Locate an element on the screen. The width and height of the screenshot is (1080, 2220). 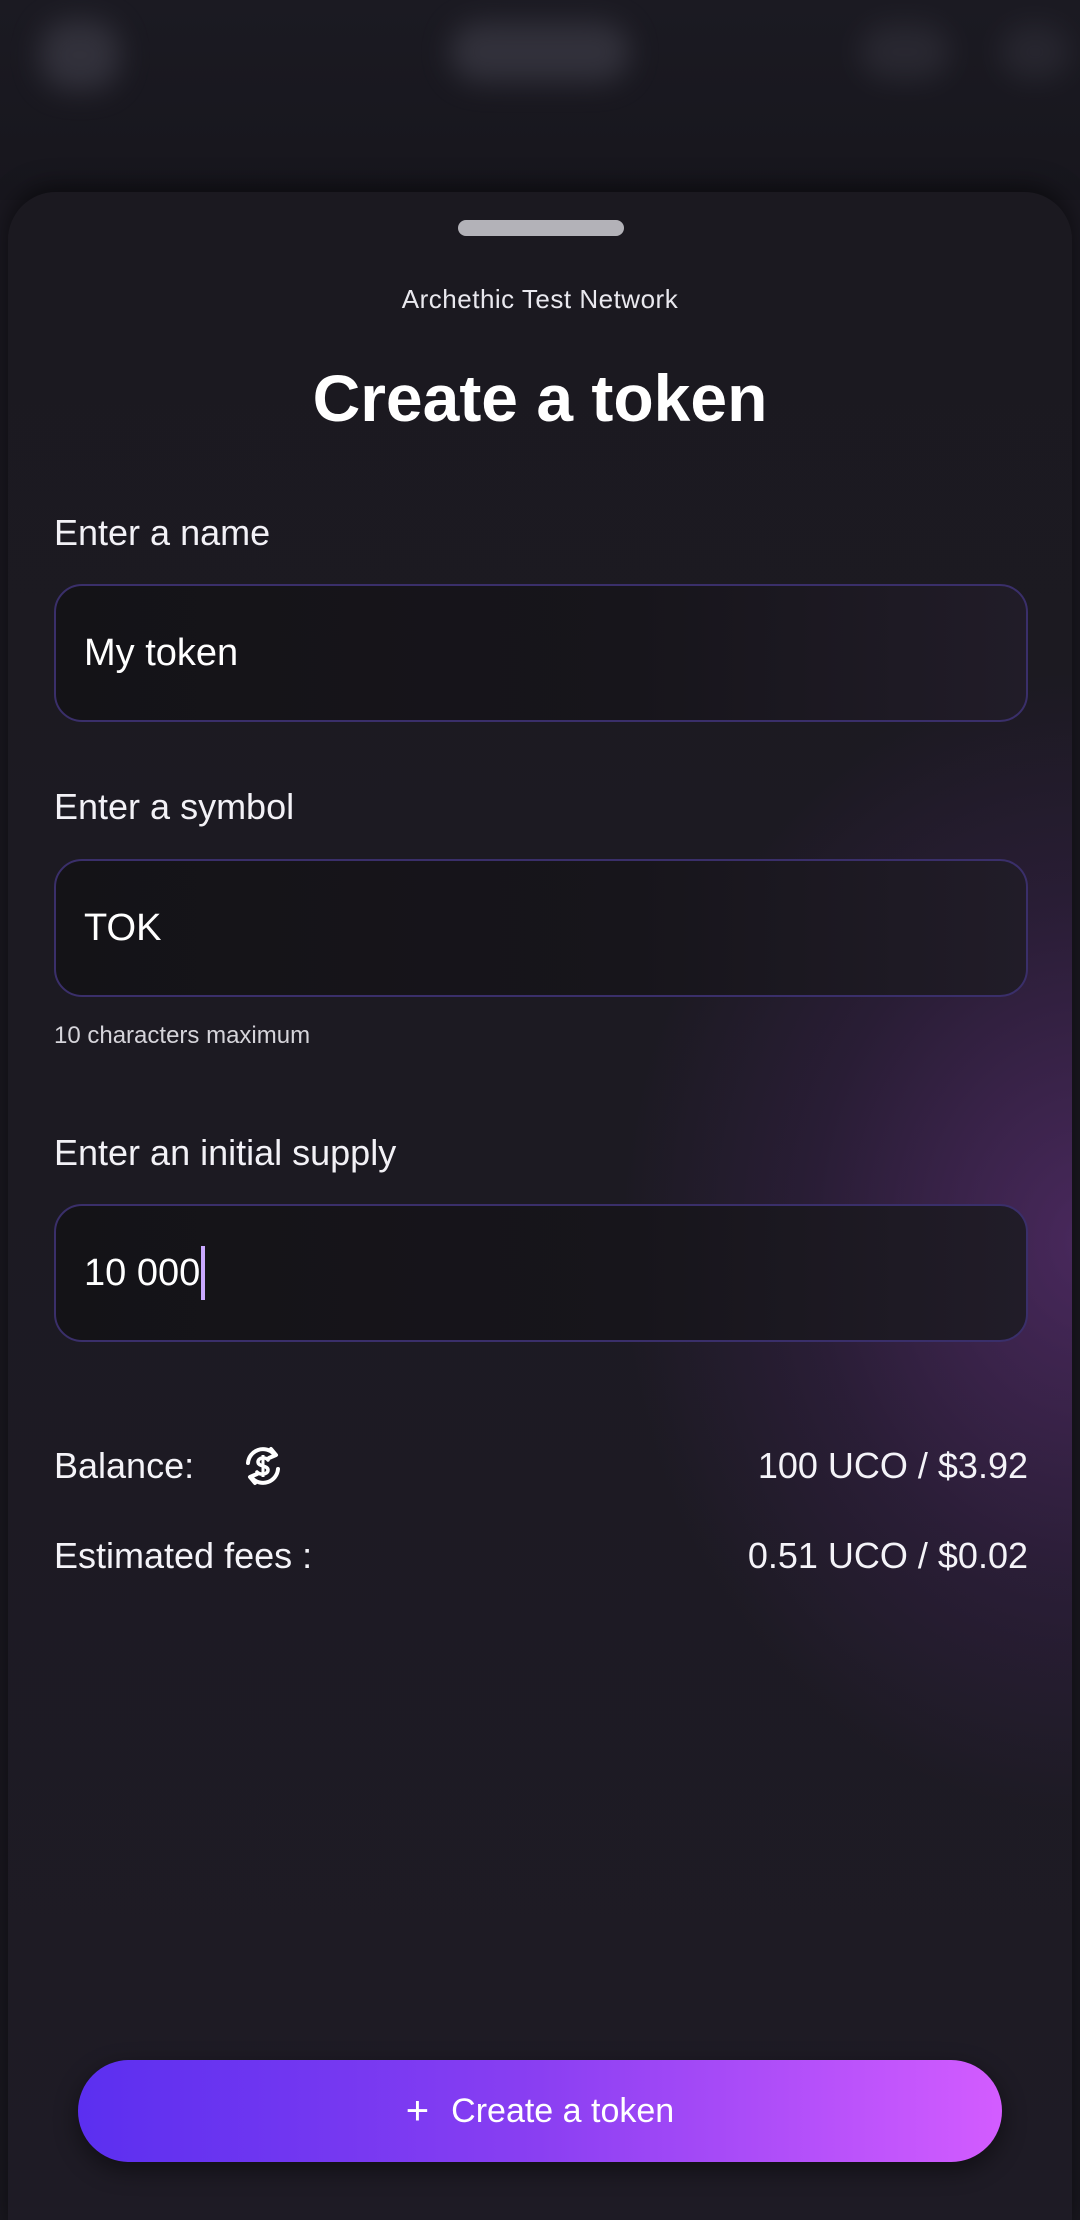
sheet-title: Create a token is located at coordinates (540, 398).